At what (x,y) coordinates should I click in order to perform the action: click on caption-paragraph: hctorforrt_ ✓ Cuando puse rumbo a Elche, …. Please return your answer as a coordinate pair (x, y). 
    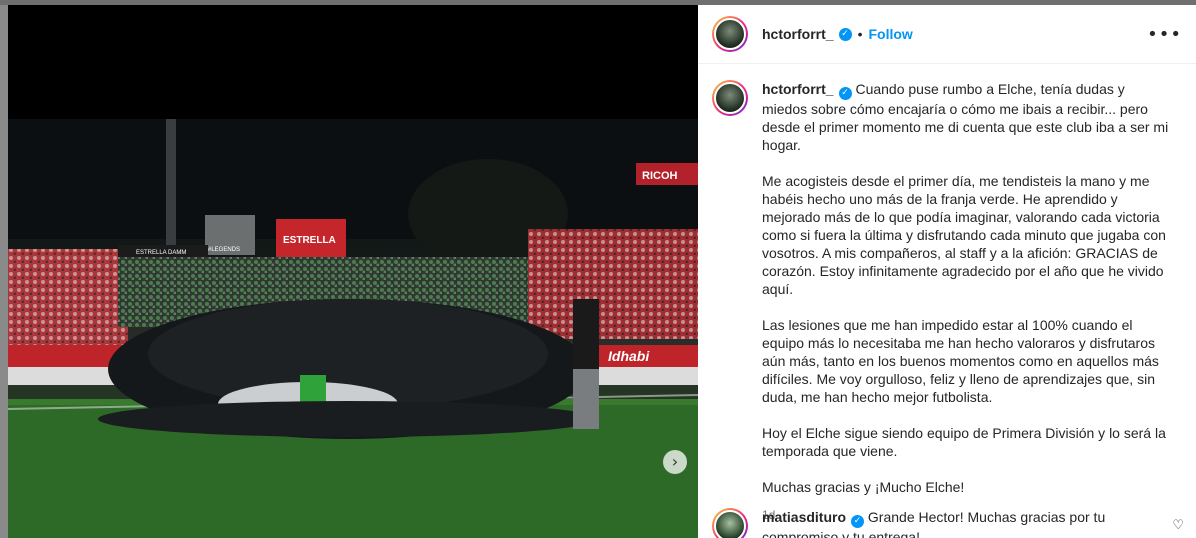
    Looking at the image, I should click on (967, 117).